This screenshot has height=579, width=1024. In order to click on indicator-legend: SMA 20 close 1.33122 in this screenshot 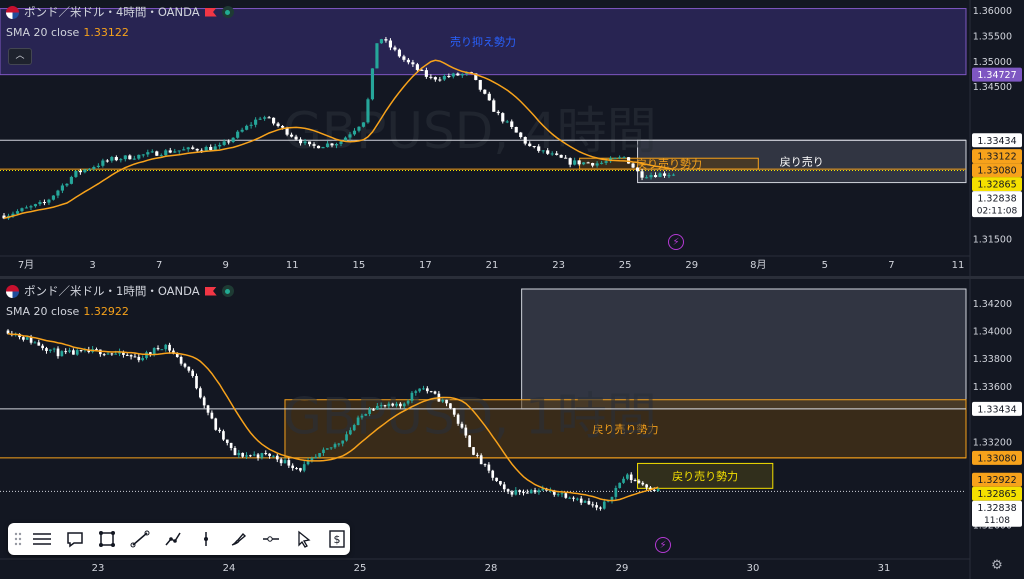, I will do `click(120, 32)`.